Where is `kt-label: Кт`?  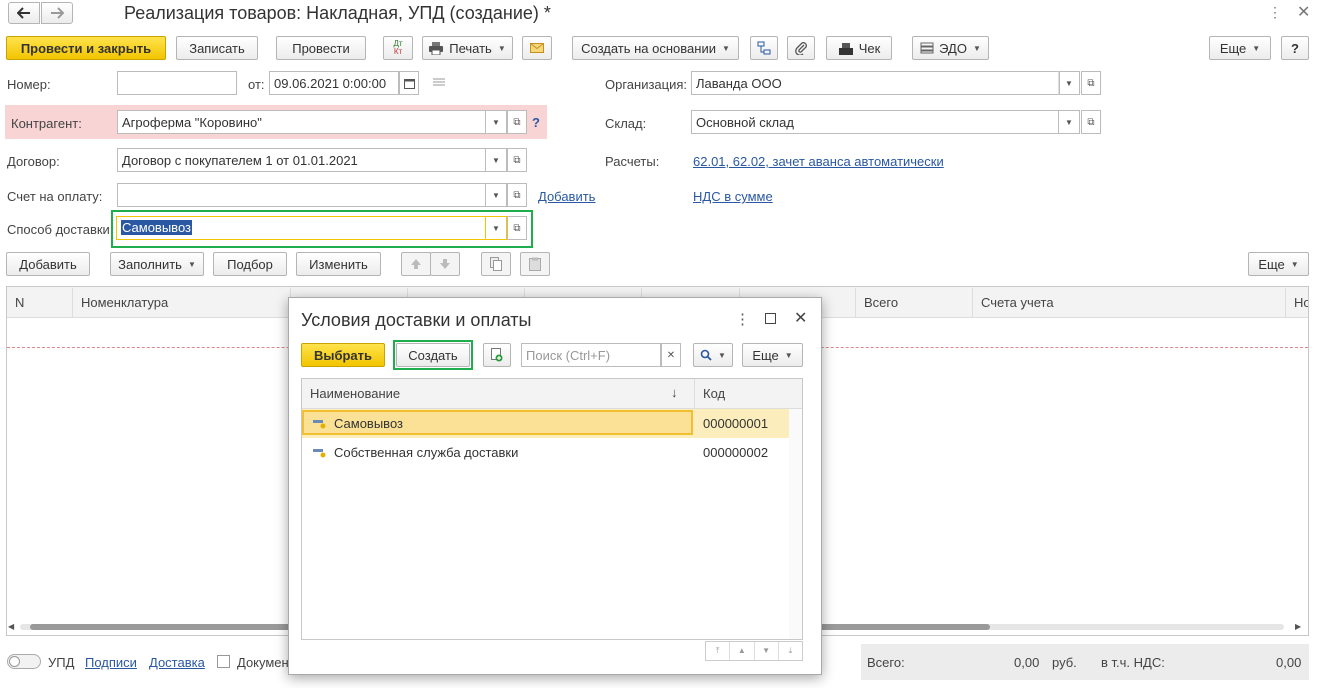 kt-label: Кт is located at coordinates (398, 51).